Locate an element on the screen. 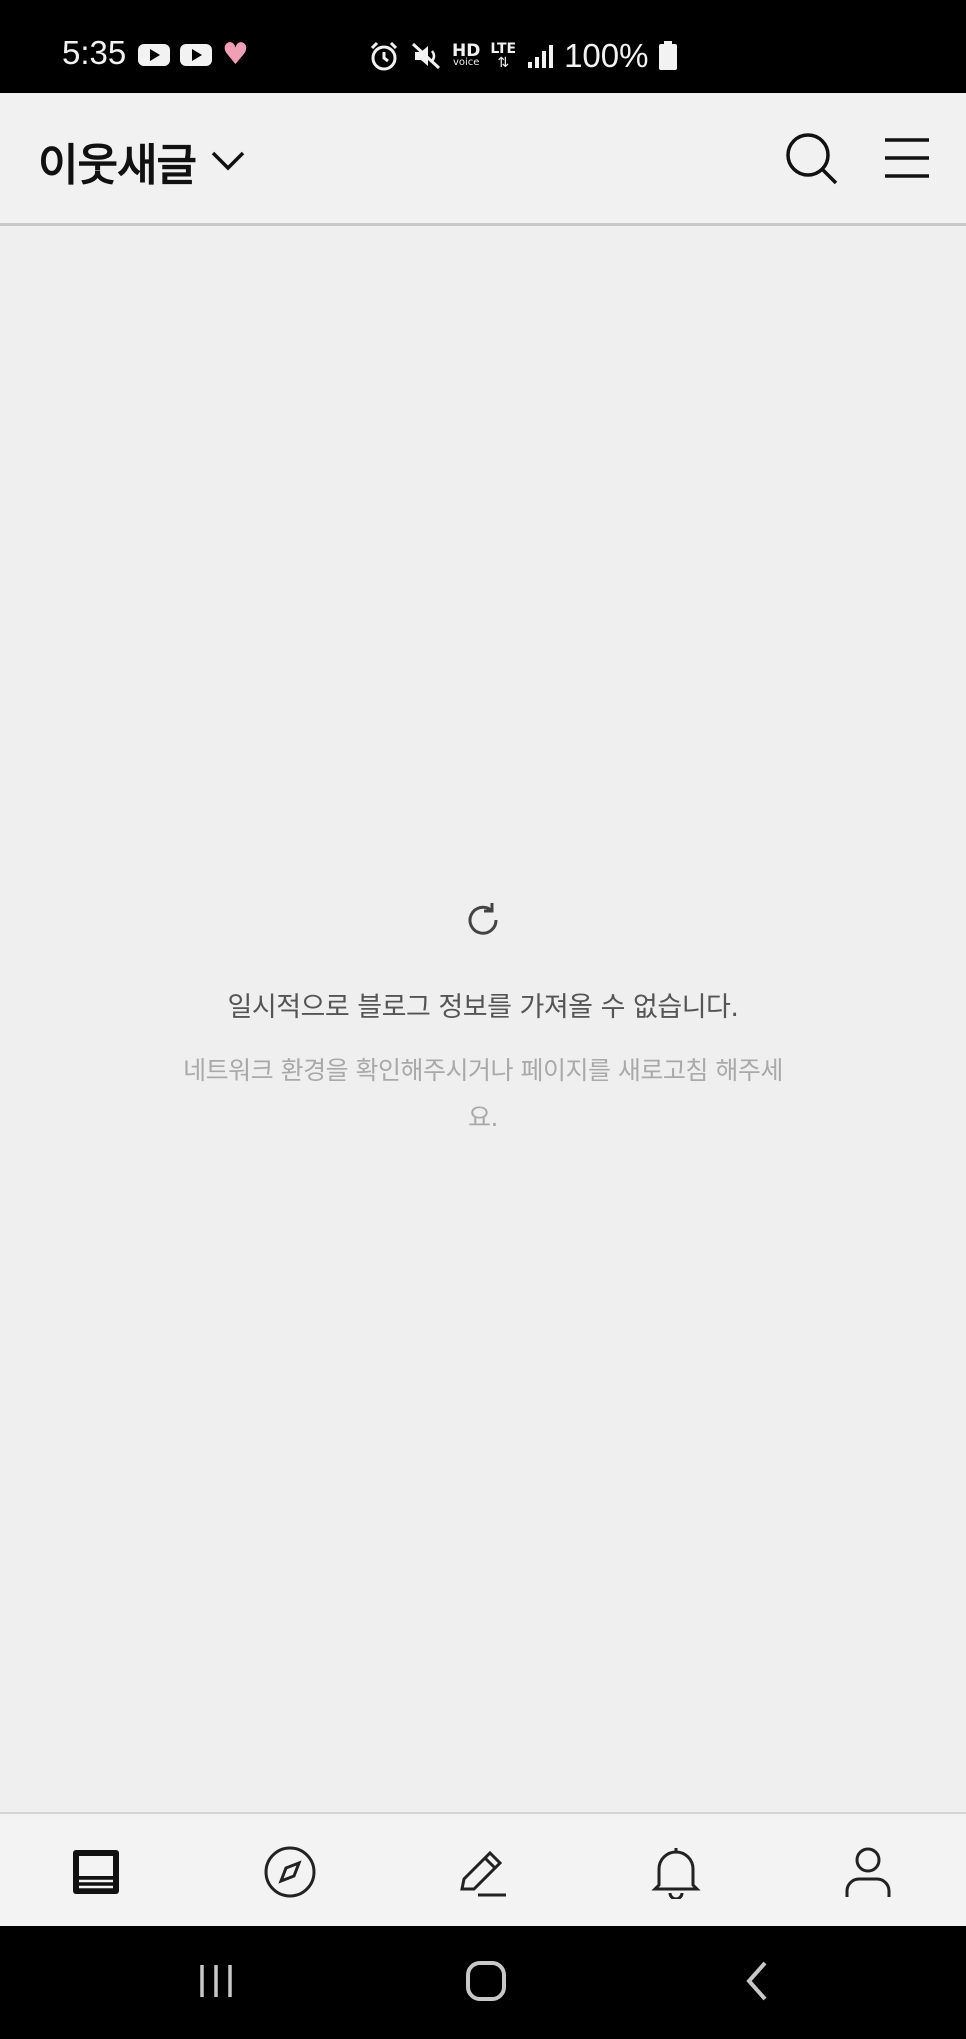 The width and height of the screenshot is (966, 2039). feed-selector: 이웃새글 is located at coordinates (142, 161).